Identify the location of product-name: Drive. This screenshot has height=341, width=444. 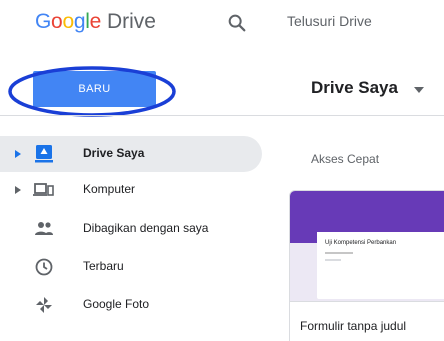
(131, 21).